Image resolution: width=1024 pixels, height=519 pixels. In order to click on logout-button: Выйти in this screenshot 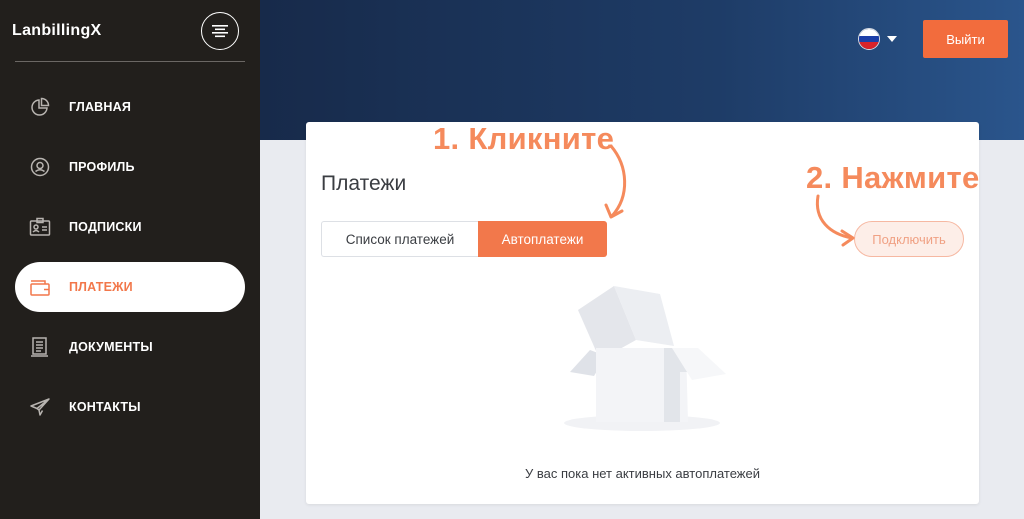, I will do `click(965, 39)`.